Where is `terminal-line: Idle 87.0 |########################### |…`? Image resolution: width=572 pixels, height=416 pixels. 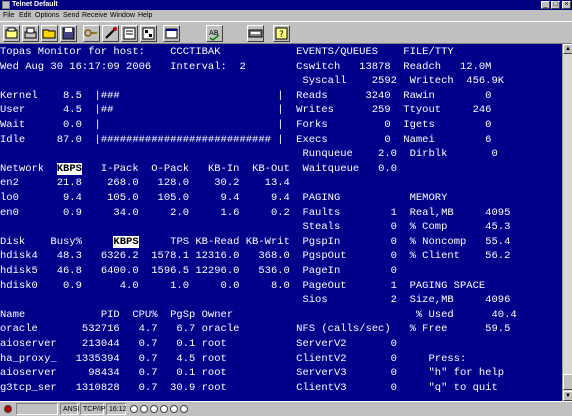
terminal-line: Idle 87.0 |########################### |… is located at coordinates (246, 139).